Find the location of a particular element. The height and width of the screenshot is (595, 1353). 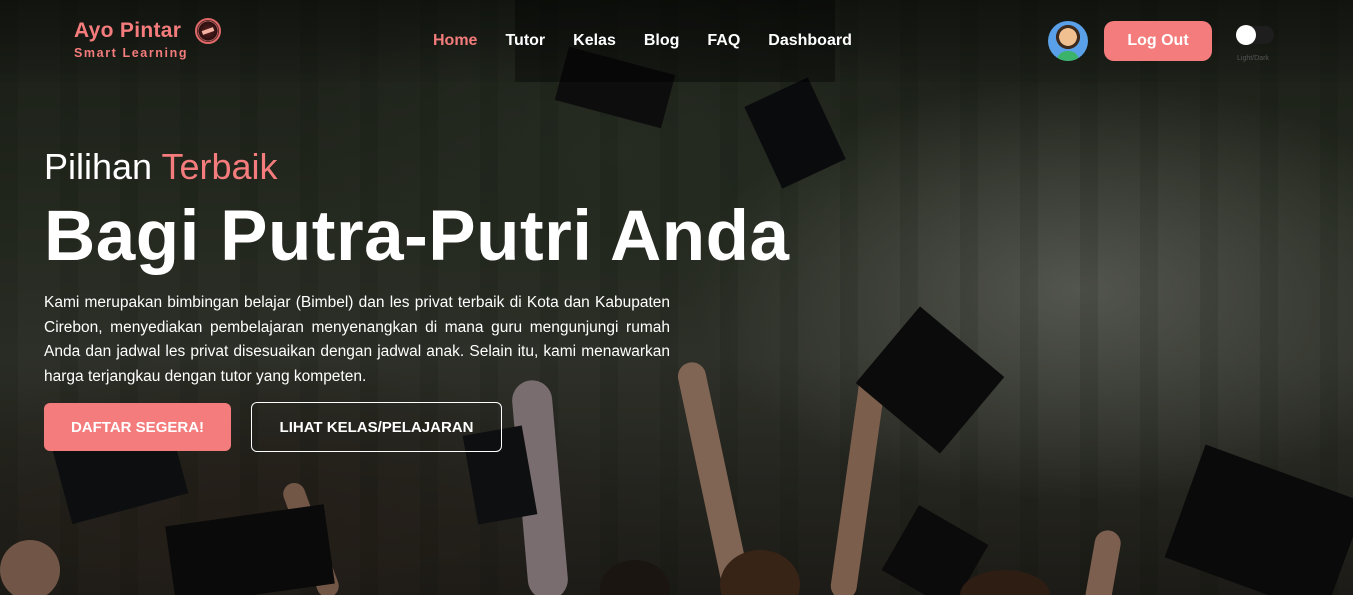

hero-kicker: Pilihan Terbaik is located at coordinates (161, 167).